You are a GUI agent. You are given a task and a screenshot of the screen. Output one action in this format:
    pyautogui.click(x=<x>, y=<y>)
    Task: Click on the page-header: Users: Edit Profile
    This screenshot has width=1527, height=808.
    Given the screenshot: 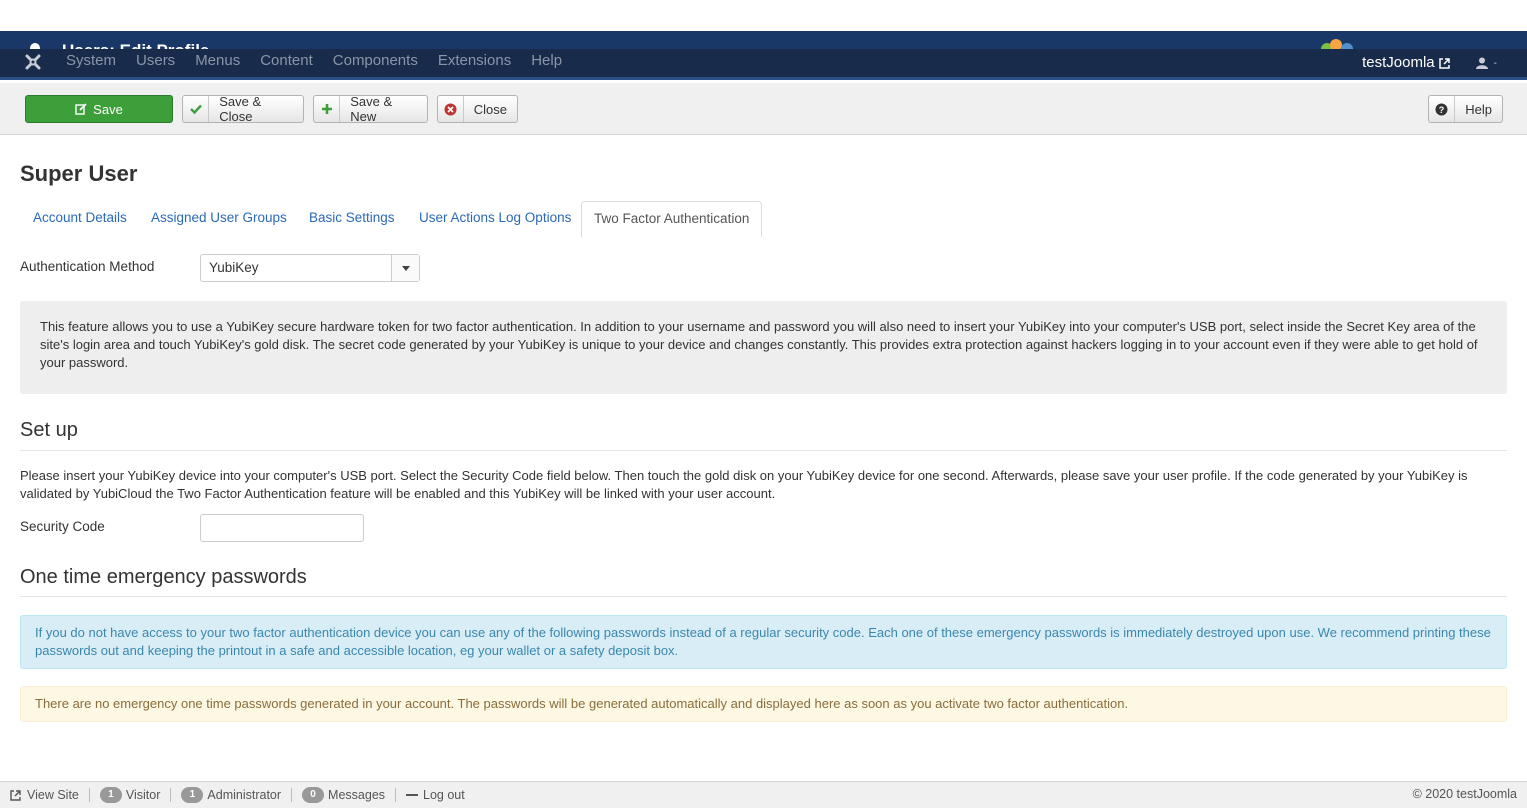 What is the action you would take?
    pyautogui.click(x=763, y=40)
    